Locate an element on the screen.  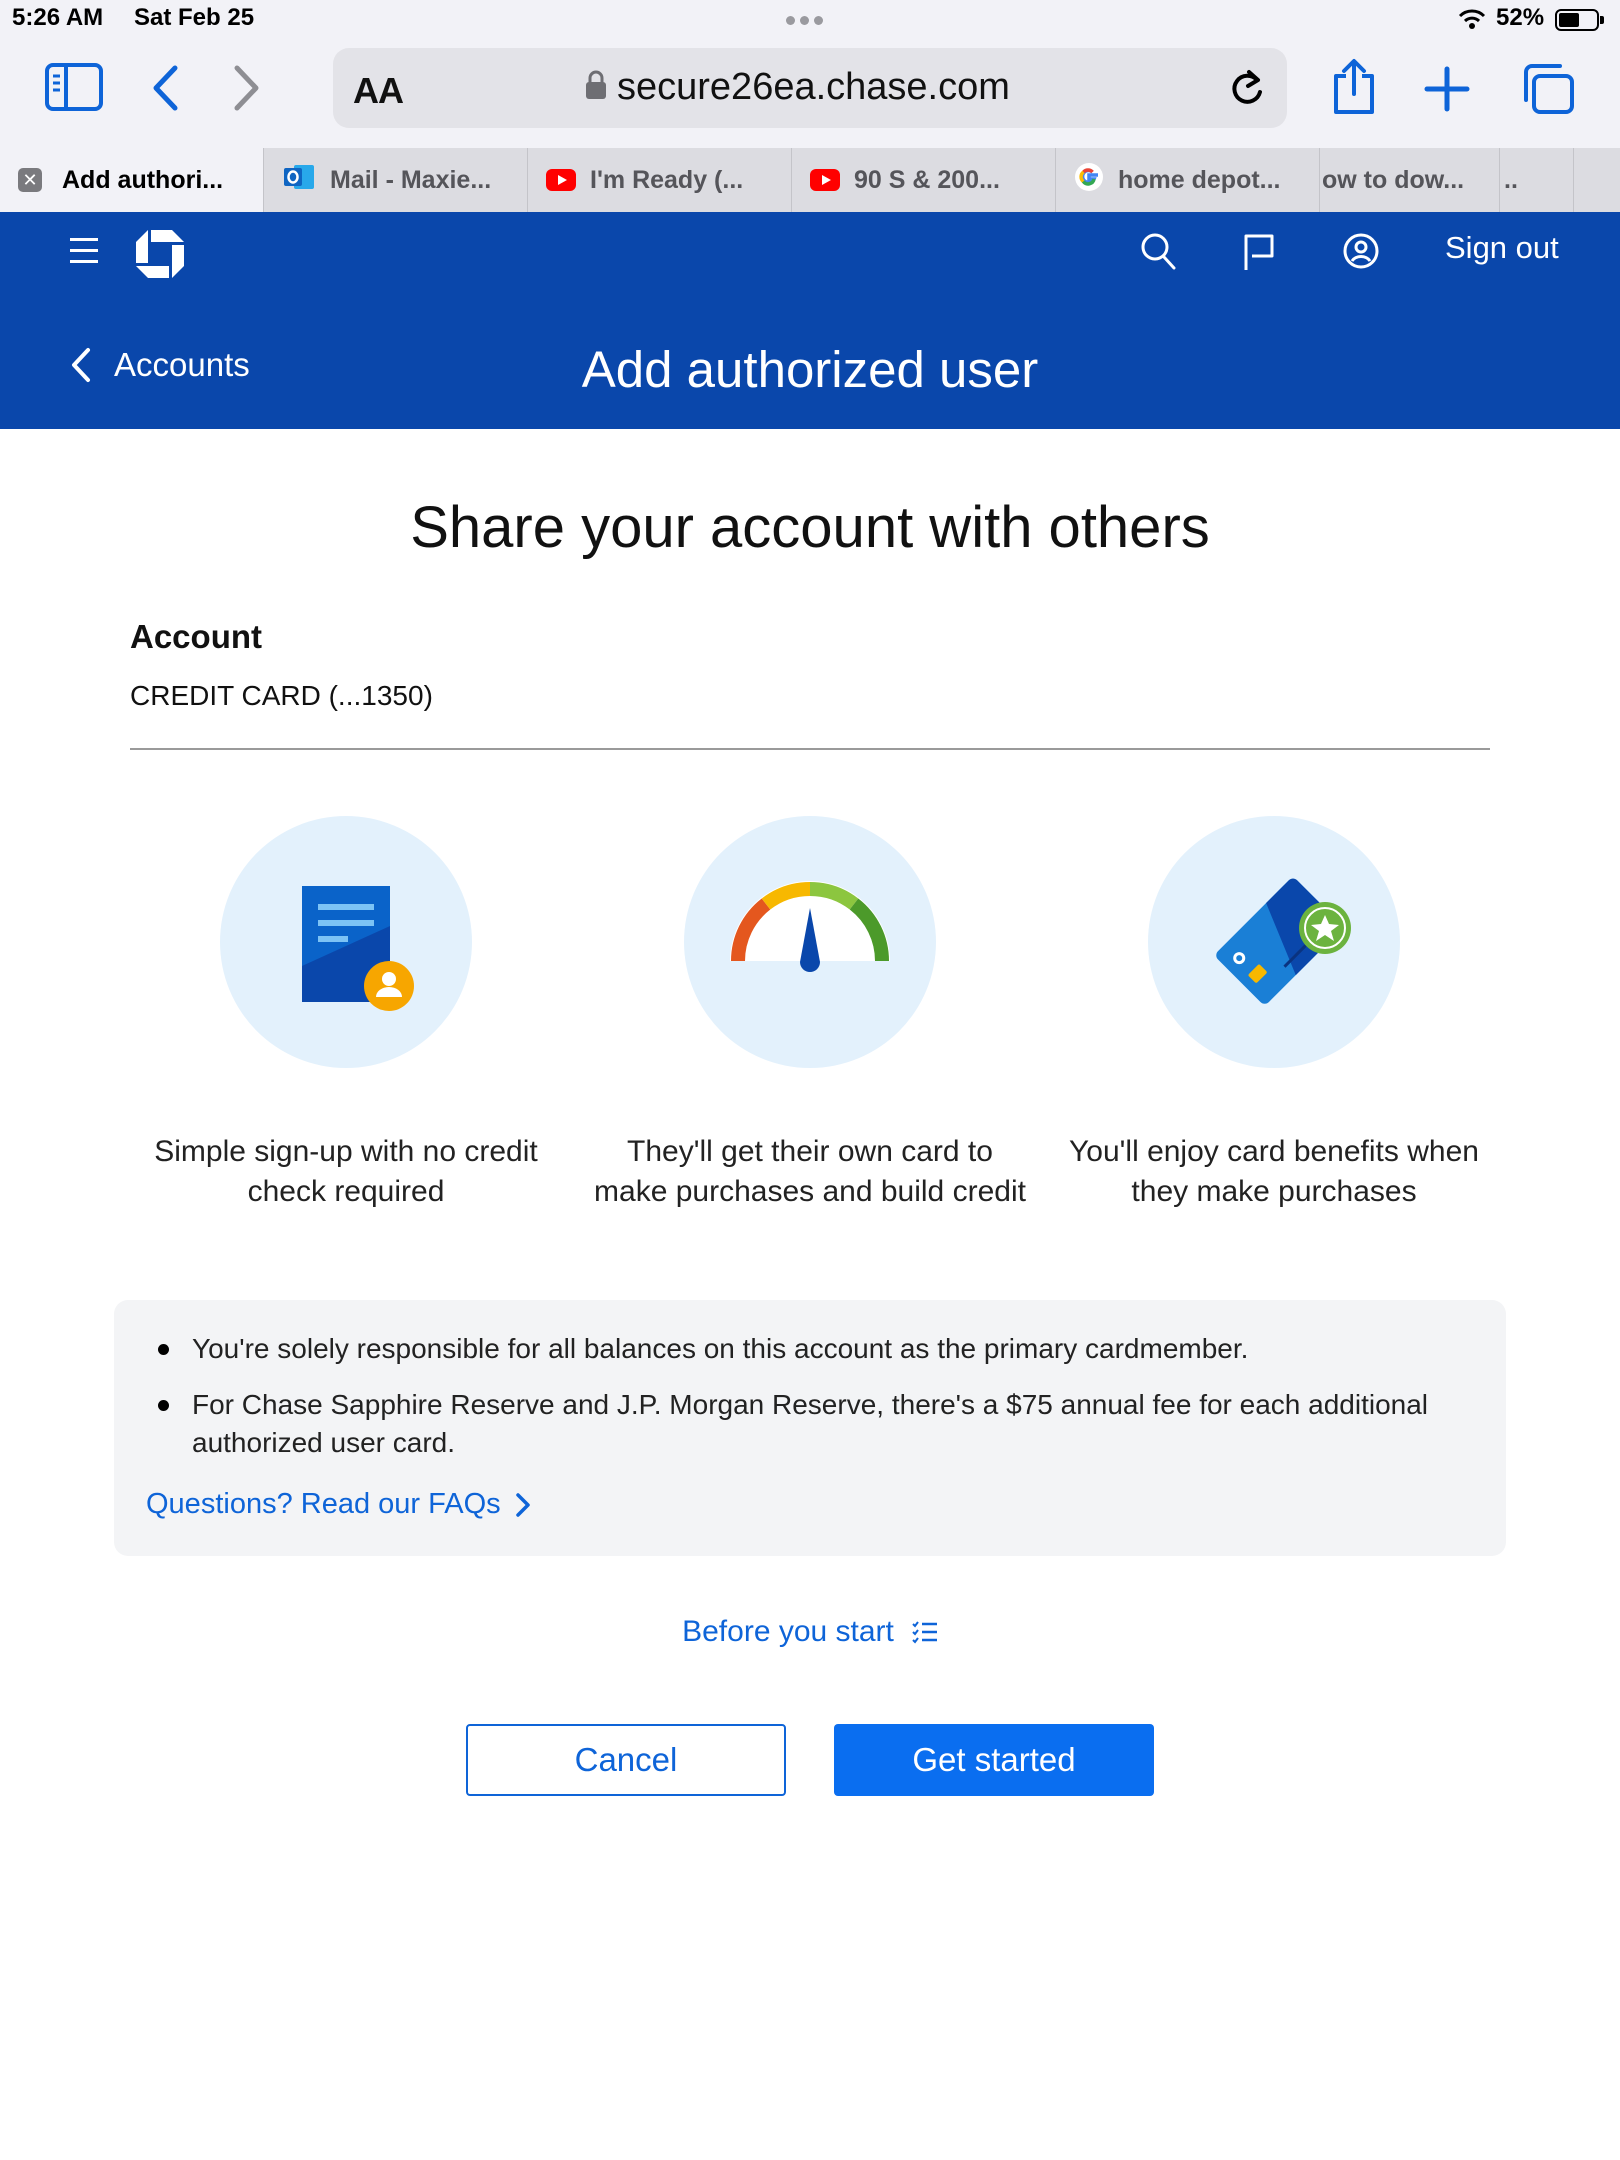
sidebar-icon is located at coordinates (74, 87).